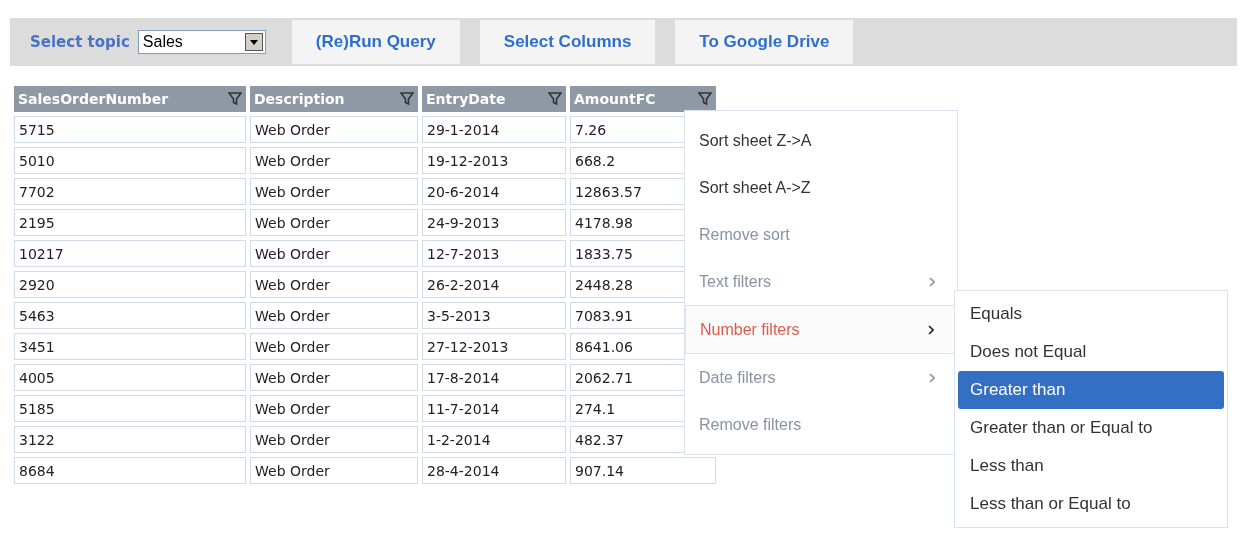 The width and height of the screenshot is (1247, 557). I want to click on column-header: Description, so click(334, 99).